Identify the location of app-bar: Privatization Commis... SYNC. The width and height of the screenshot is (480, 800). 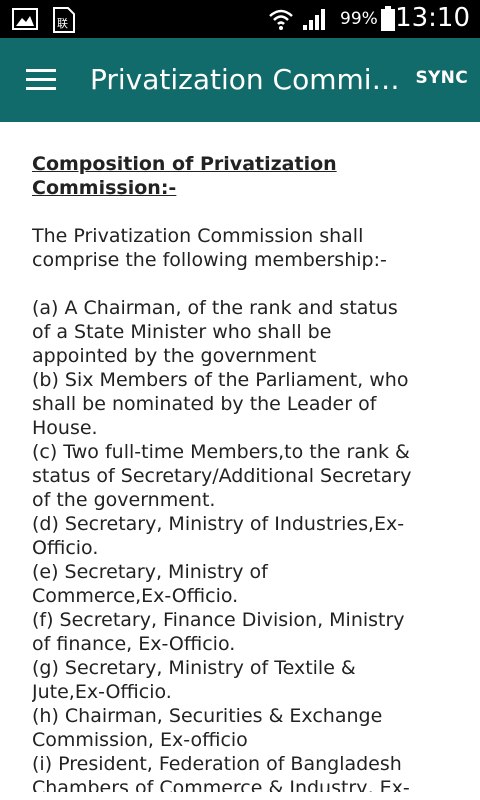
(240, 80).